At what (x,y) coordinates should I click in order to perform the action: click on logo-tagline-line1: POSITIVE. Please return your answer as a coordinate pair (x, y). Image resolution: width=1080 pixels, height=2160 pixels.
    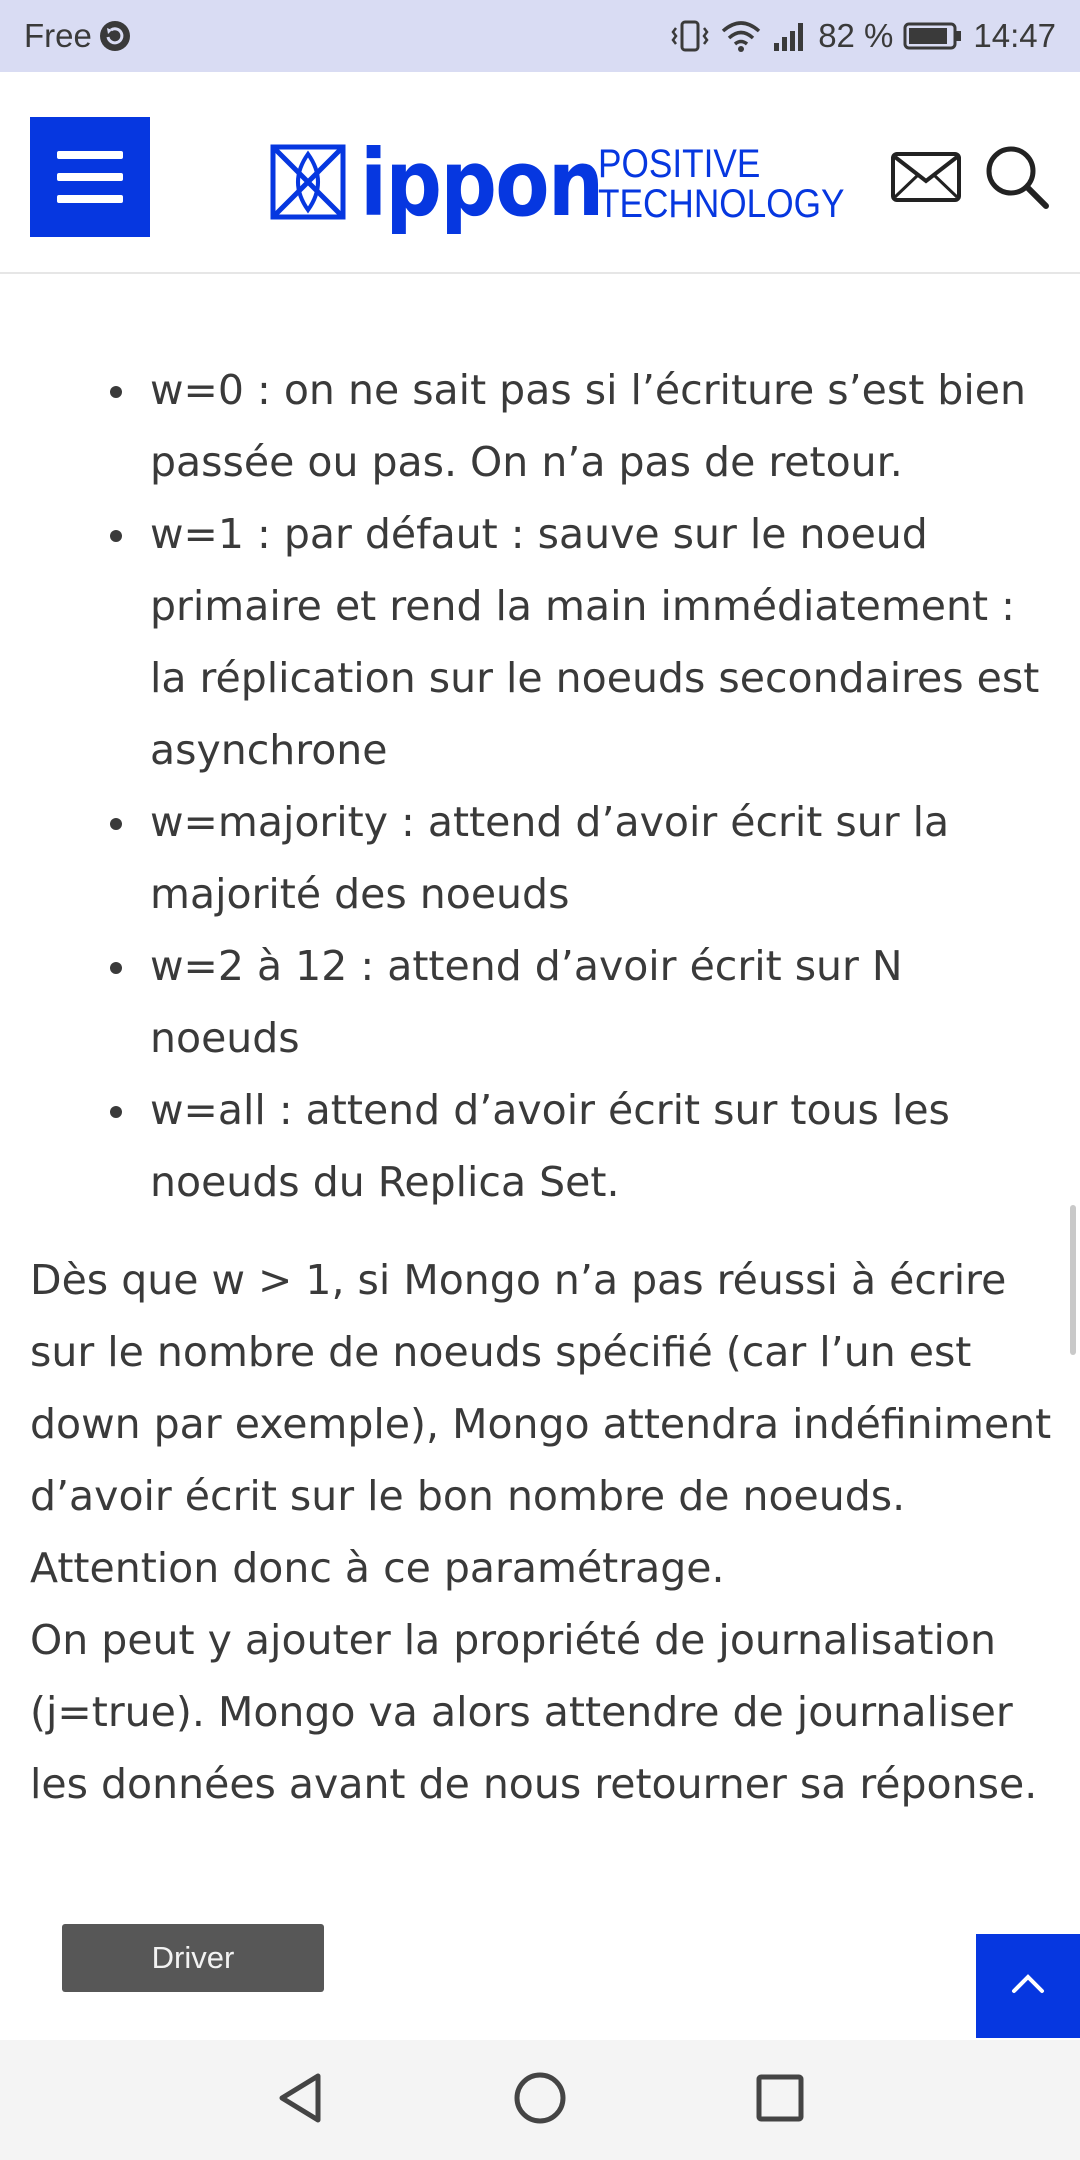
    Looking at the image, I should click on (679, 164).